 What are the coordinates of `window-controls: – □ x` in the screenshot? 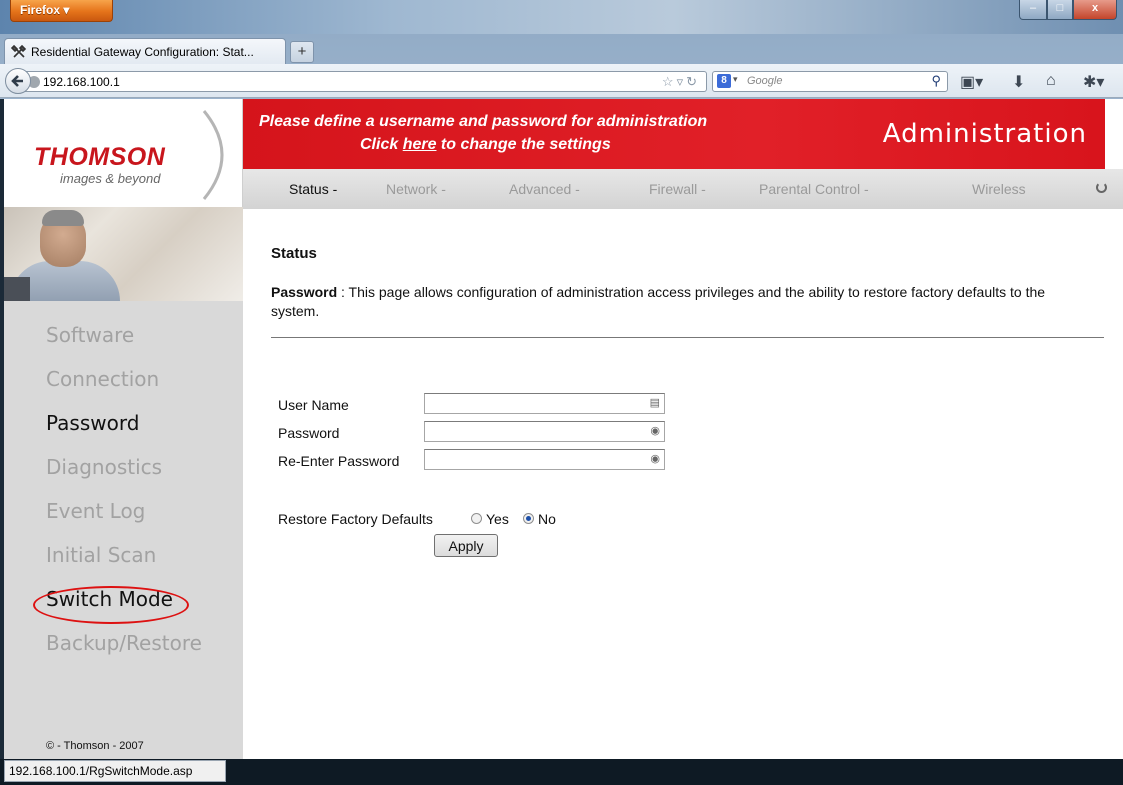 It's located at (1068, 10).